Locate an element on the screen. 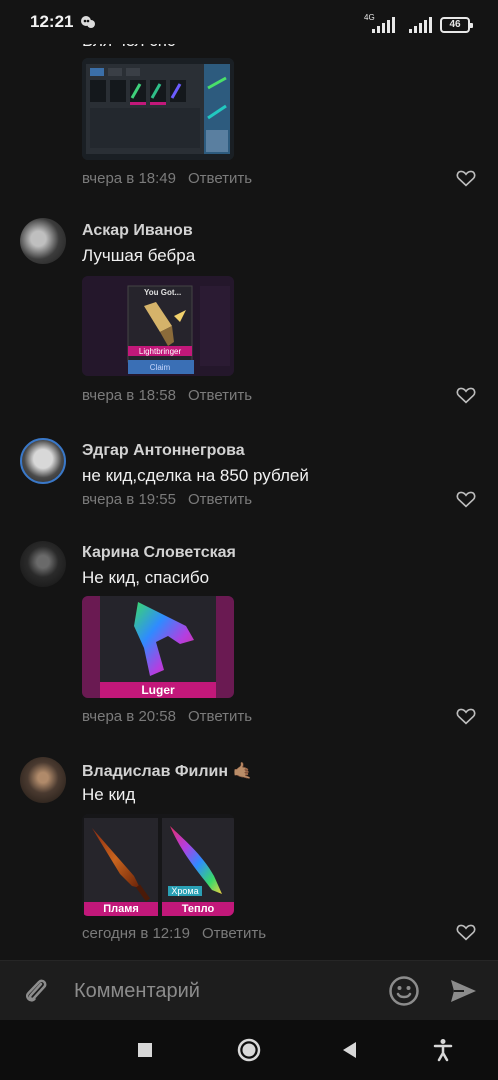 The width and height of the screenshot is (498, 1080). reward-claim-button: Claim is located at coordinates (160, 367).